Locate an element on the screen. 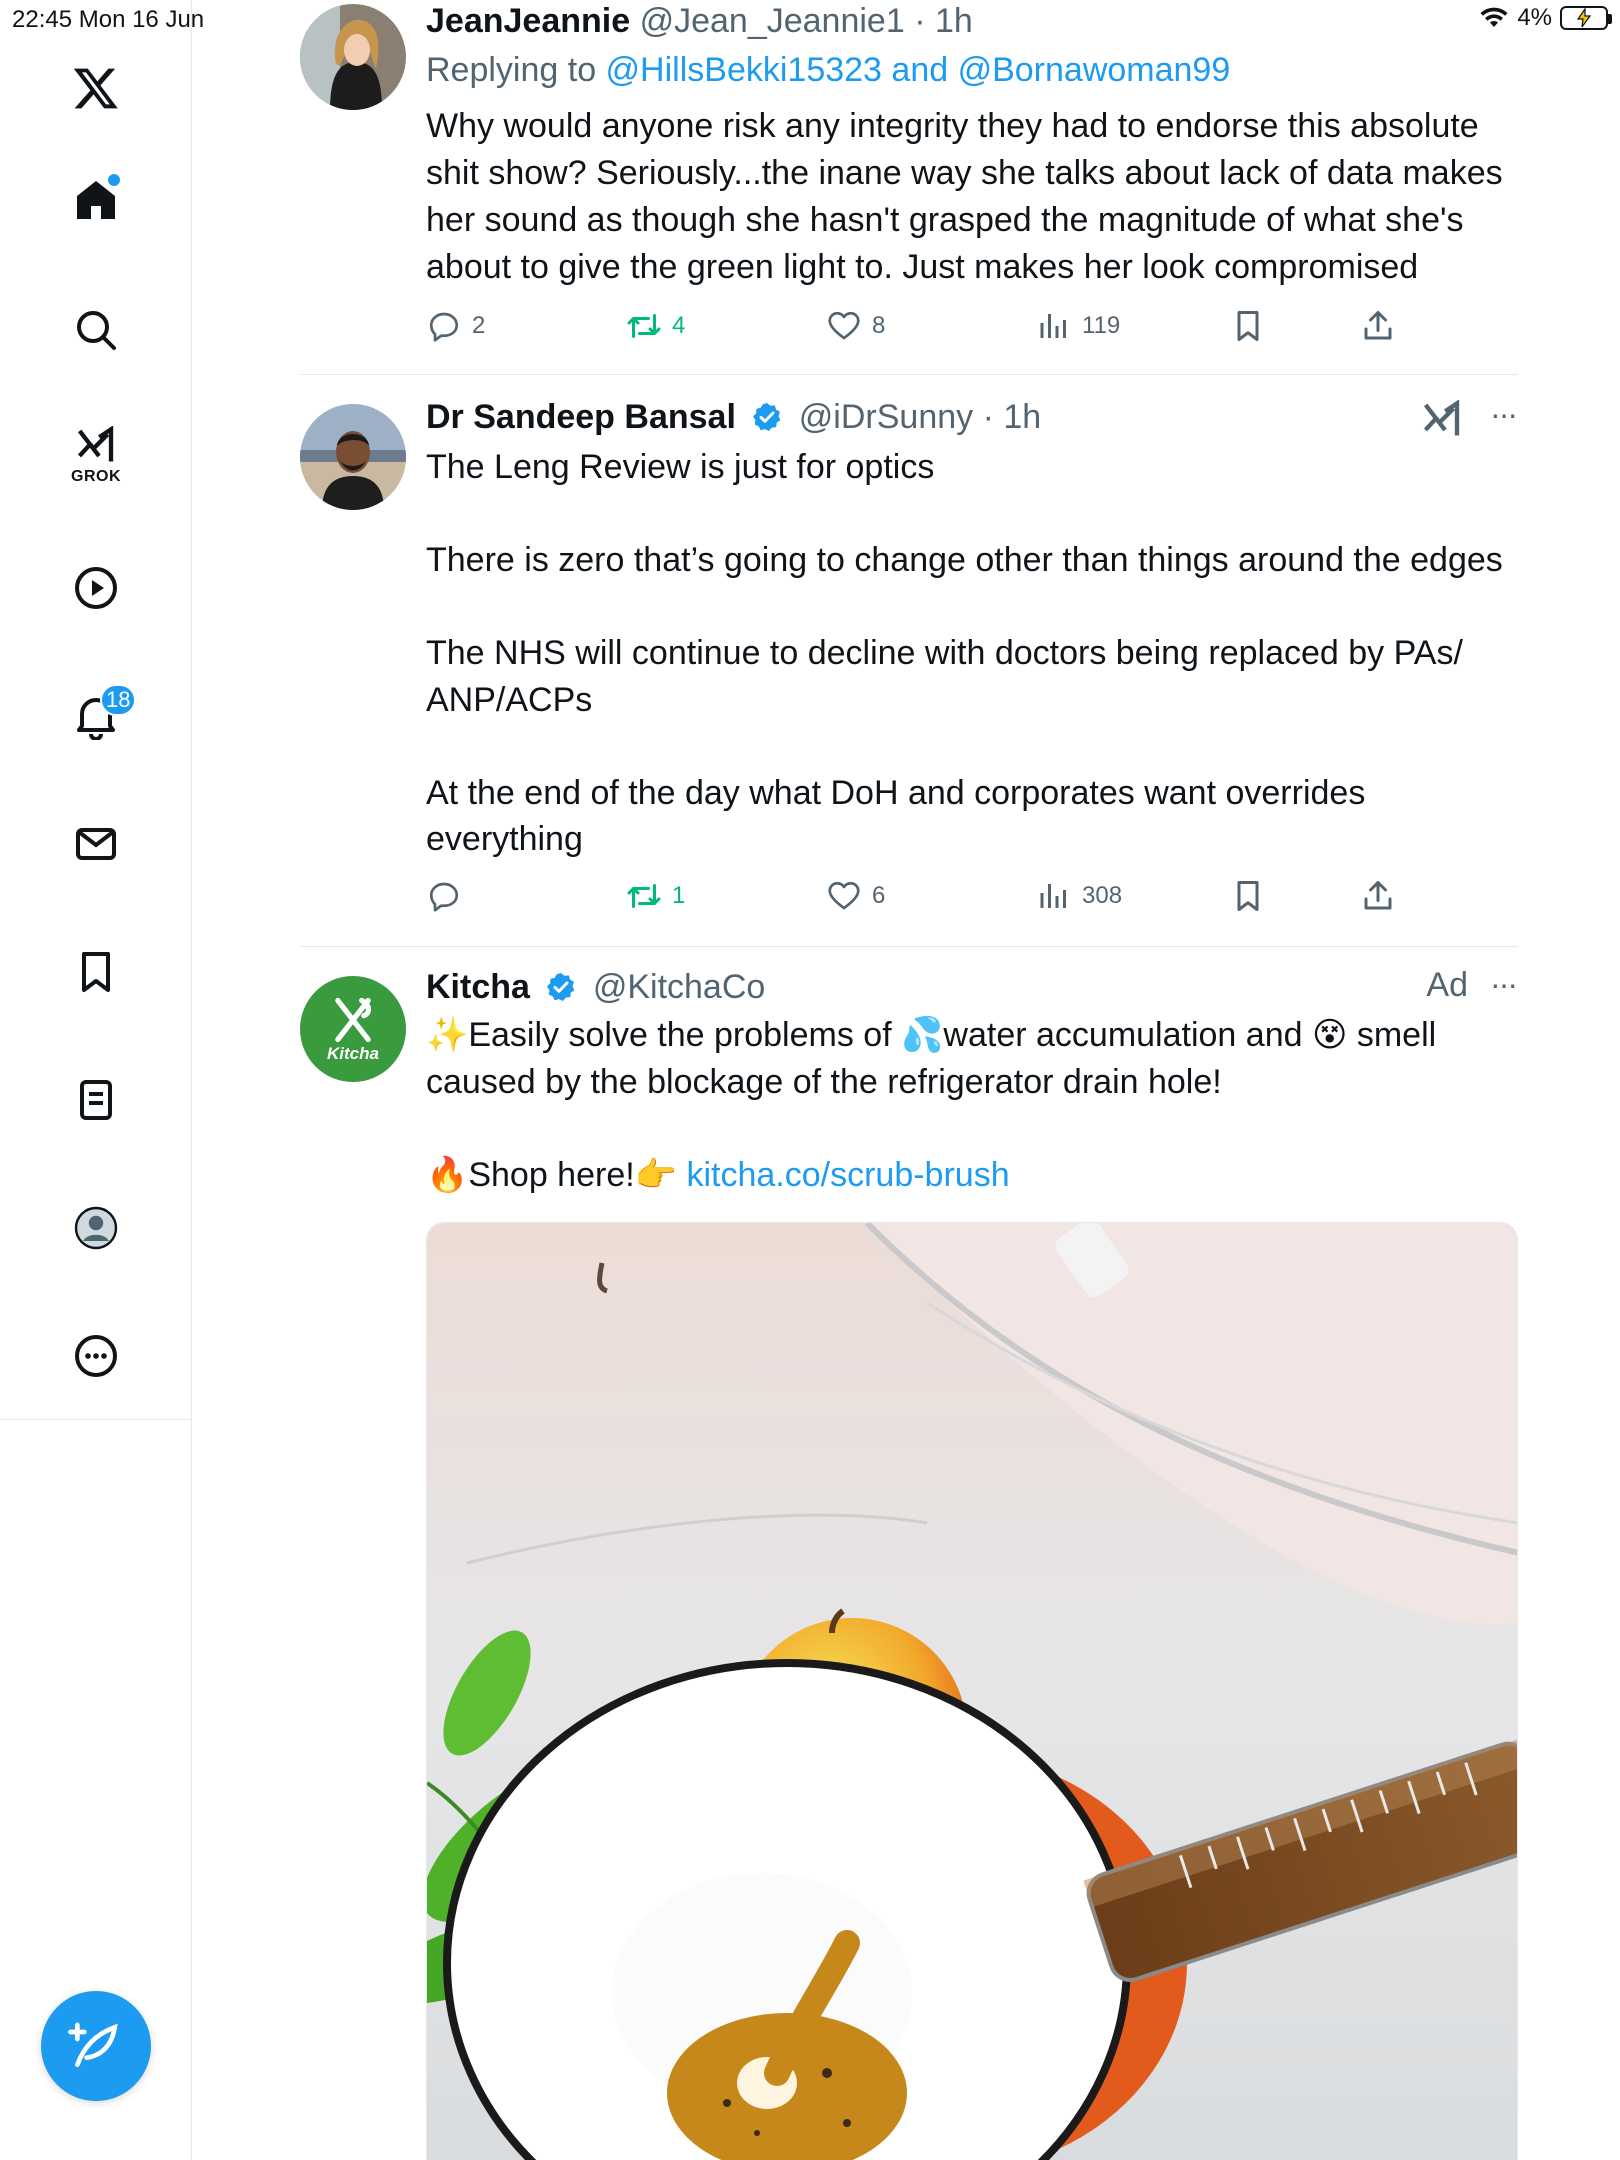  like-count: 6 is located at coordinates (879, 895).